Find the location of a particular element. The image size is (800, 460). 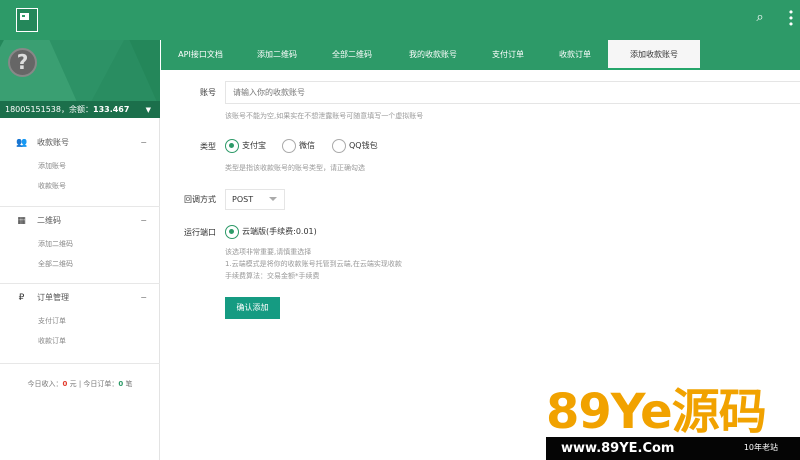

tab-add-qrcode: 添加二维码 is located at coordinates (277, 55).